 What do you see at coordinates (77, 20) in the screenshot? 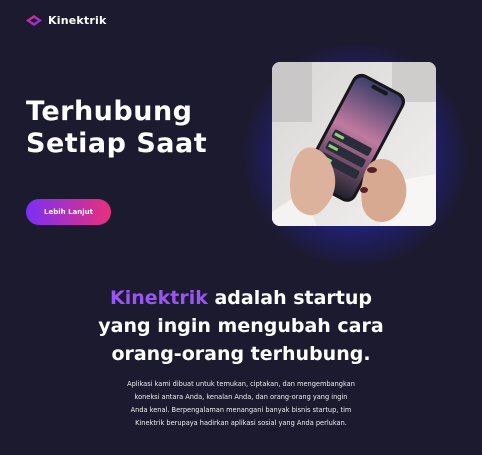
I see `brand-name: Kinektrik` at bounding box center [77, 20].